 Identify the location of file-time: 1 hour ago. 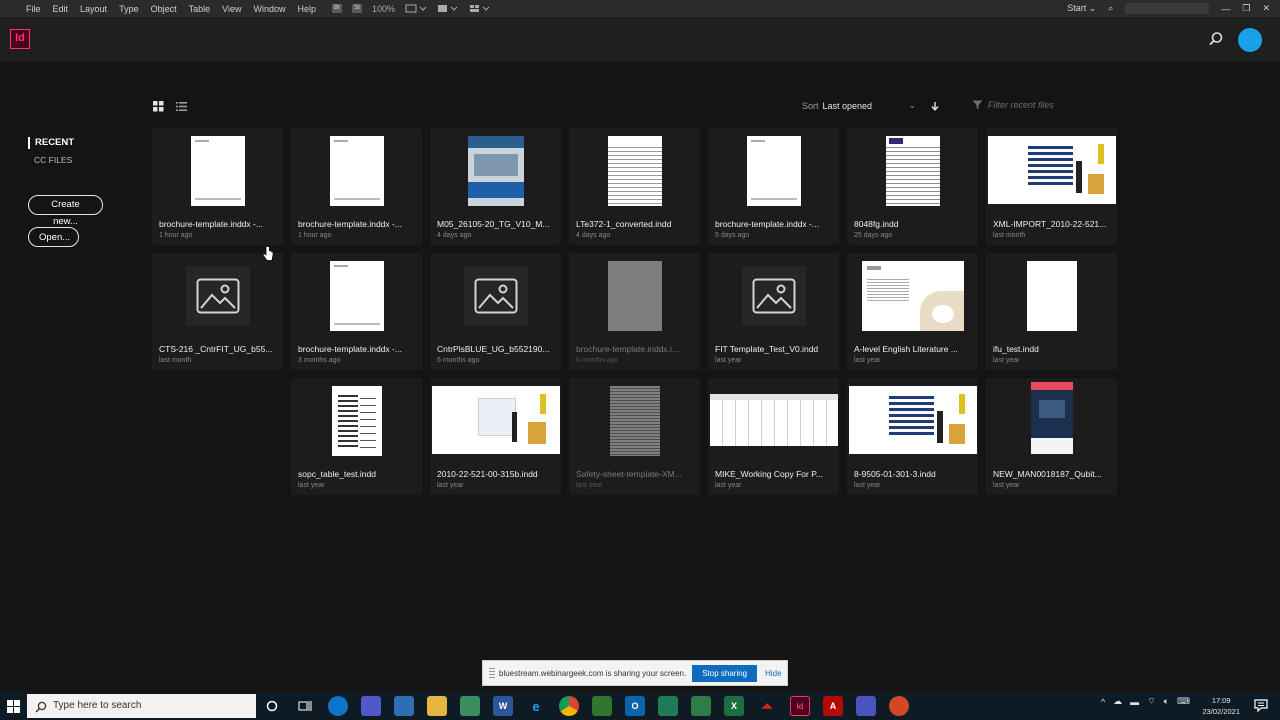
(315, 235).